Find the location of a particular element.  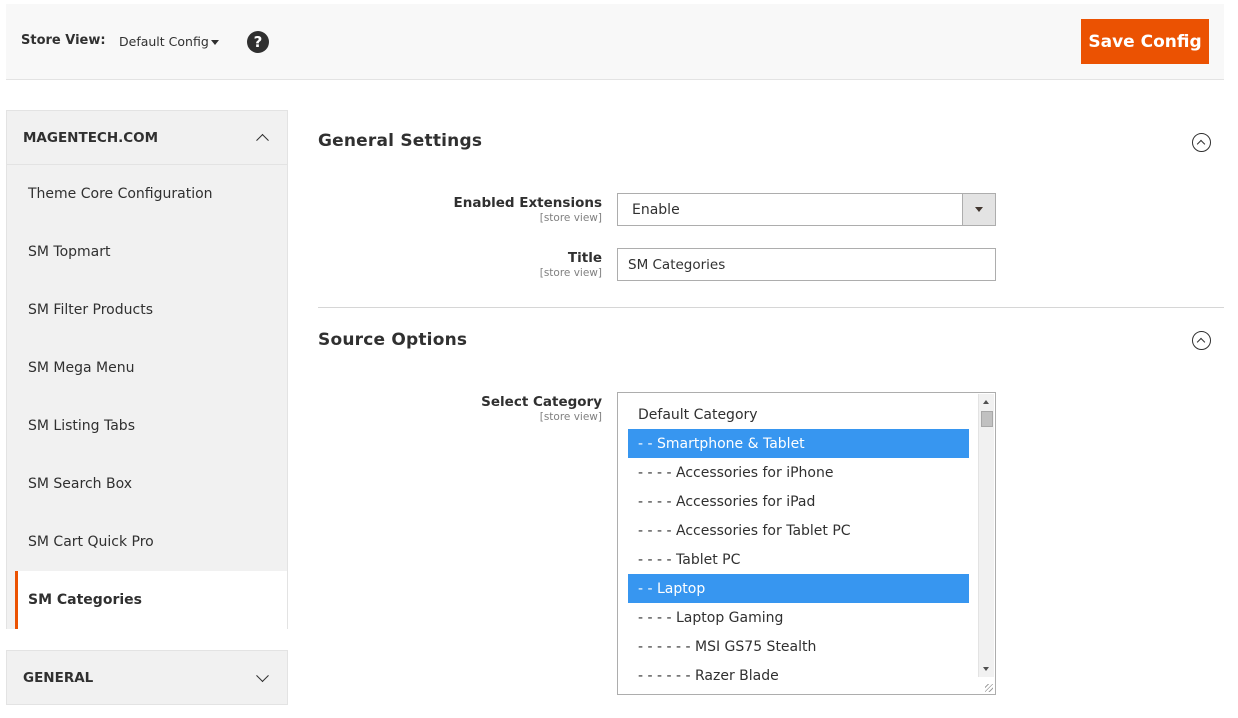

field-label-enabled-extensions: Enabled Extensions is located at coordinates (528, 203).